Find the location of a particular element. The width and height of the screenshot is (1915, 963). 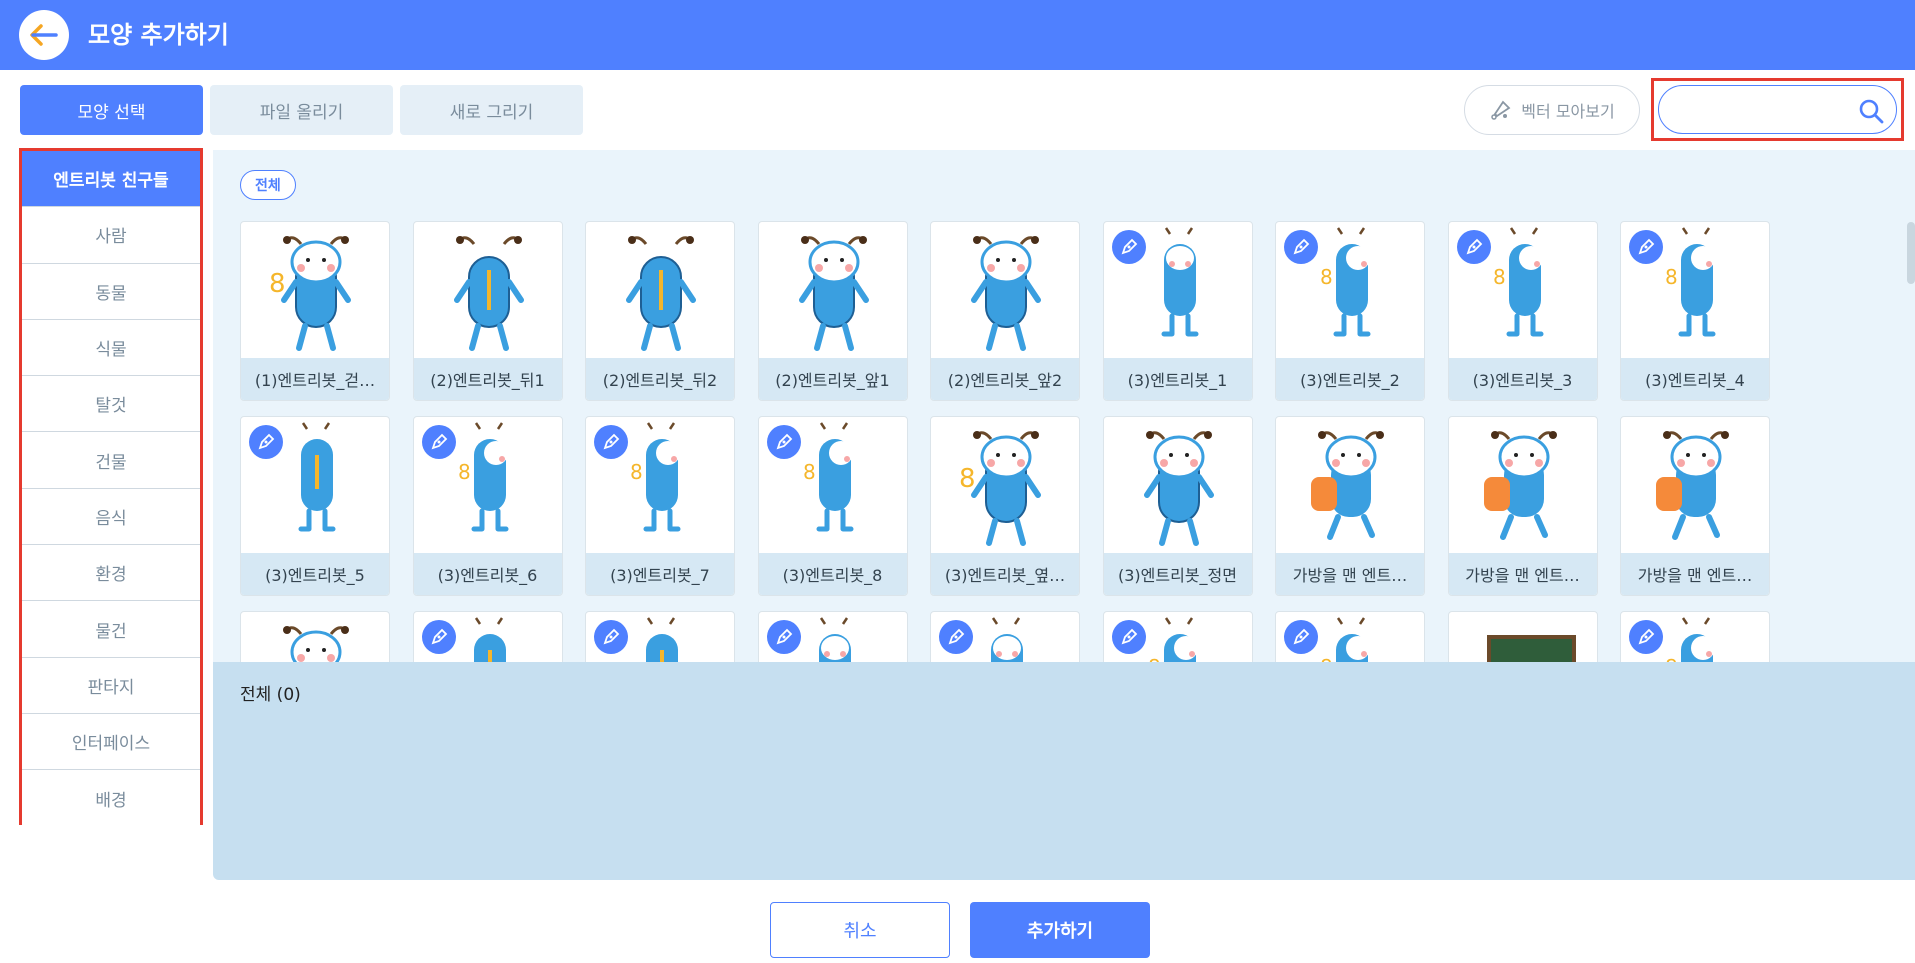

shape-card: 8 (3)엔트리봇_2 is located at coordinates (1350, 311).